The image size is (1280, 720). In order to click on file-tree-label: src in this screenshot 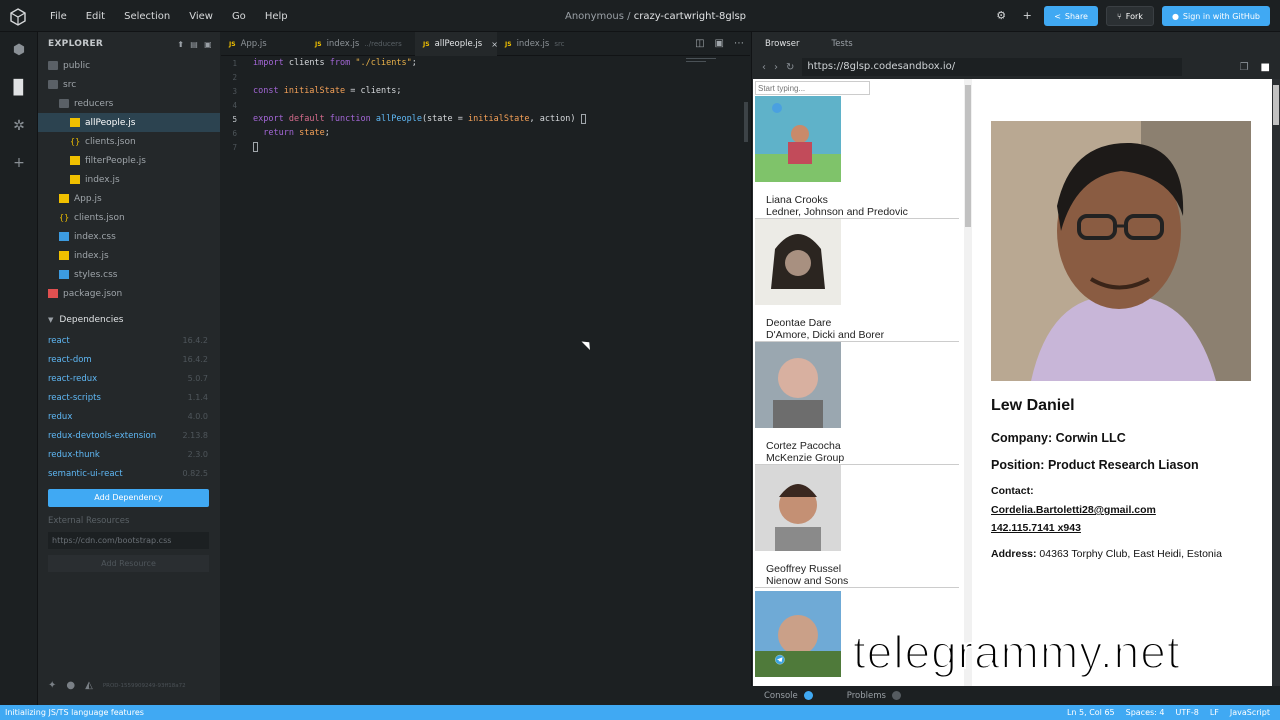, I will do `click(70, 84)`.